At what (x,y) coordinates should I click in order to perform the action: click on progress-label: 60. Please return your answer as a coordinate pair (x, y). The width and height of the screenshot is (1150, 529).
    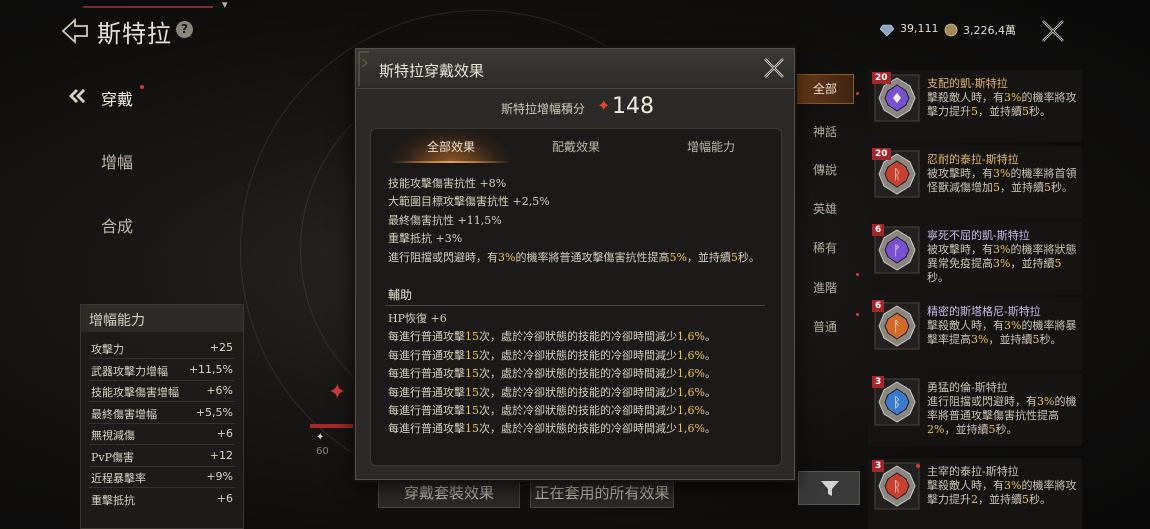
    Looking at the image, I should click on (322, 451).